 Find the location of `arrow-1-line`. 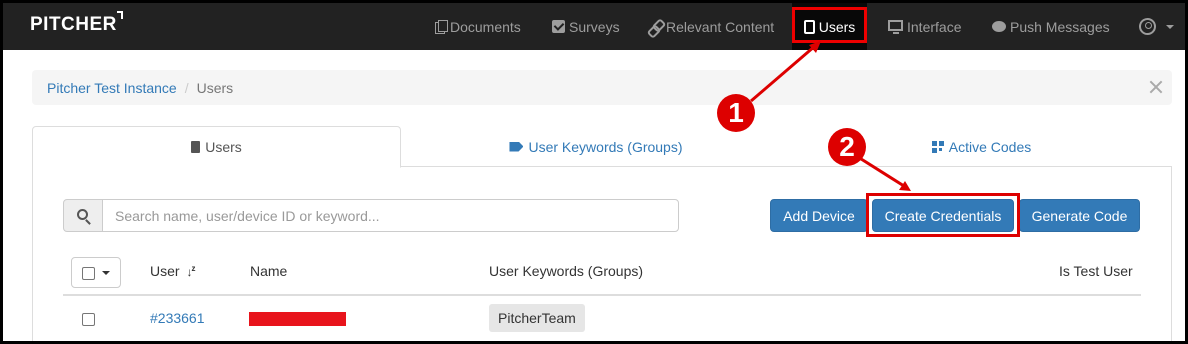

arrow-1-line is located at coordinates (783, 73).